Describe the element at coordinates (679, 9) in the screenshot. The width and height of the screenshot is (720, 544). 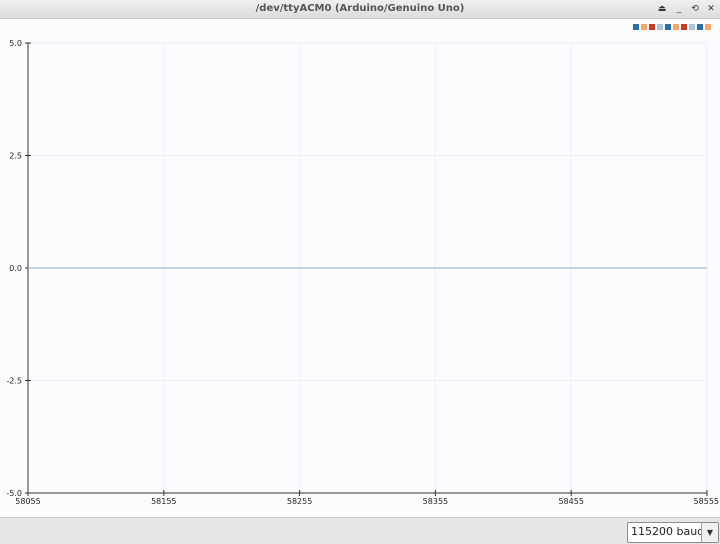
I see `minimize-icon: _` at that location.